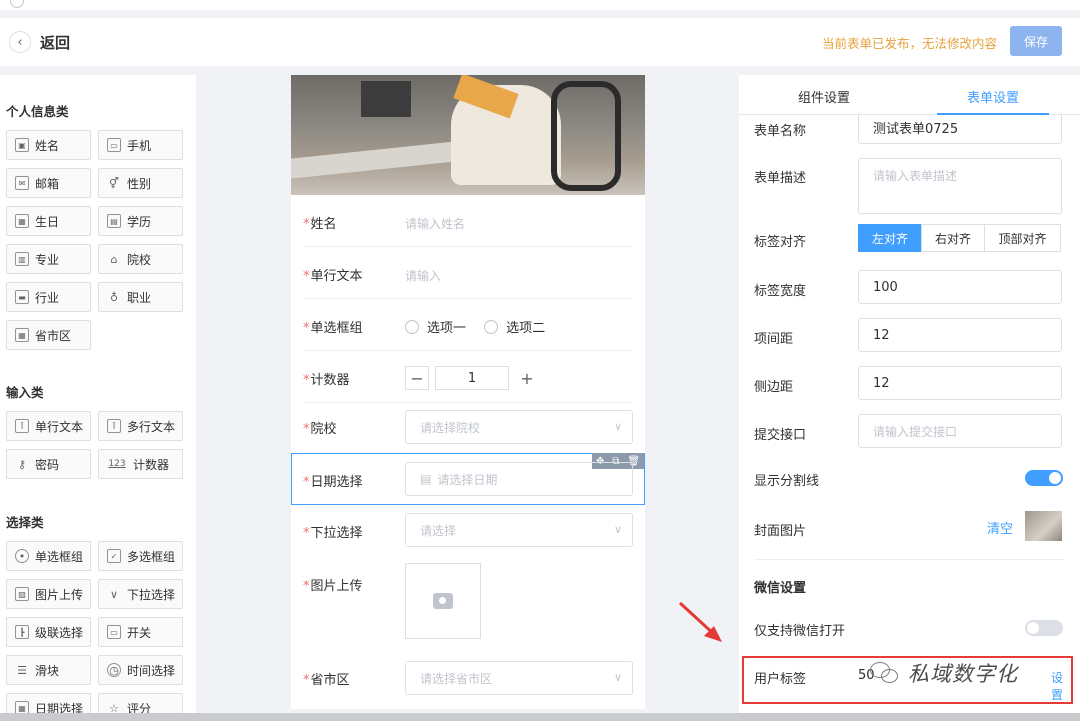  Describe the element at coordinates (48, 594) in the screenshot. I see `palette-item-image-upload: ▨ 图片上传` at that location.